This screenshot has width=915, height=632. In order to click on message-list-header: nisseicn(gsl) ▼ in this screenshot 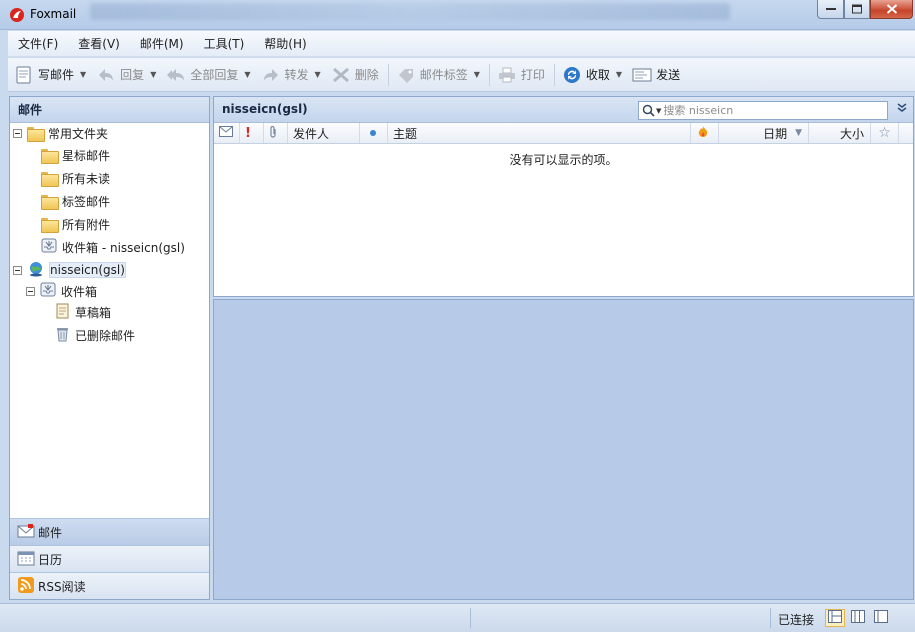, I will do `click(563, 110)`.